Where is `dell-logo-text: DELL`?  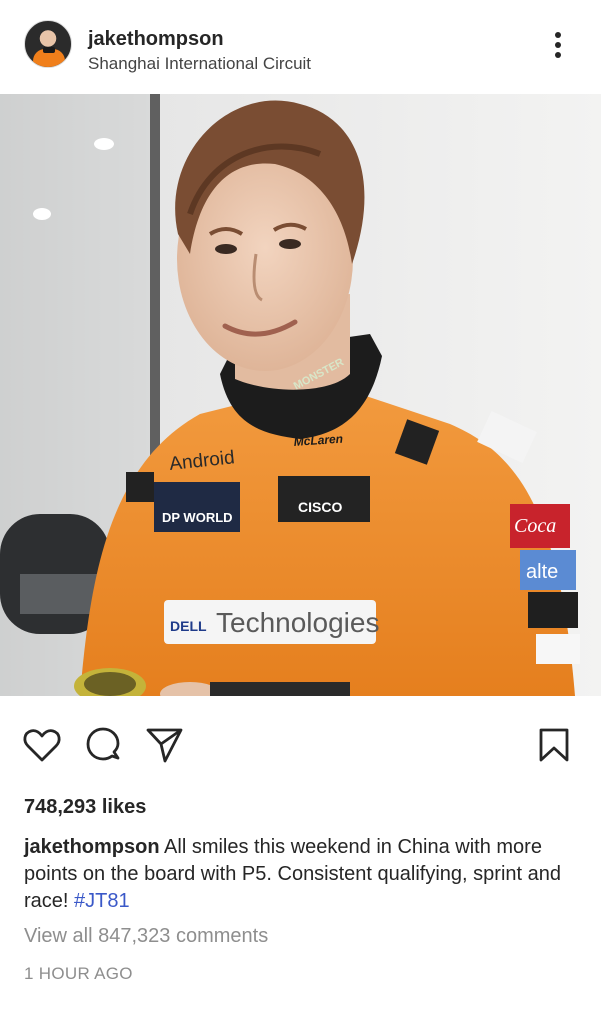 dell-logo-text: DELL is located at coordinates (188, 626).